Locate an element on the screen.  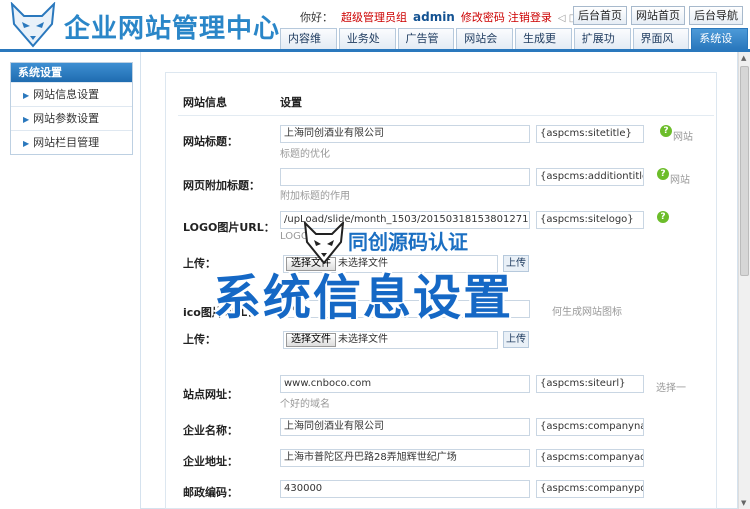
change-password-link: 修改密码 is located at coordinates (483, 17).